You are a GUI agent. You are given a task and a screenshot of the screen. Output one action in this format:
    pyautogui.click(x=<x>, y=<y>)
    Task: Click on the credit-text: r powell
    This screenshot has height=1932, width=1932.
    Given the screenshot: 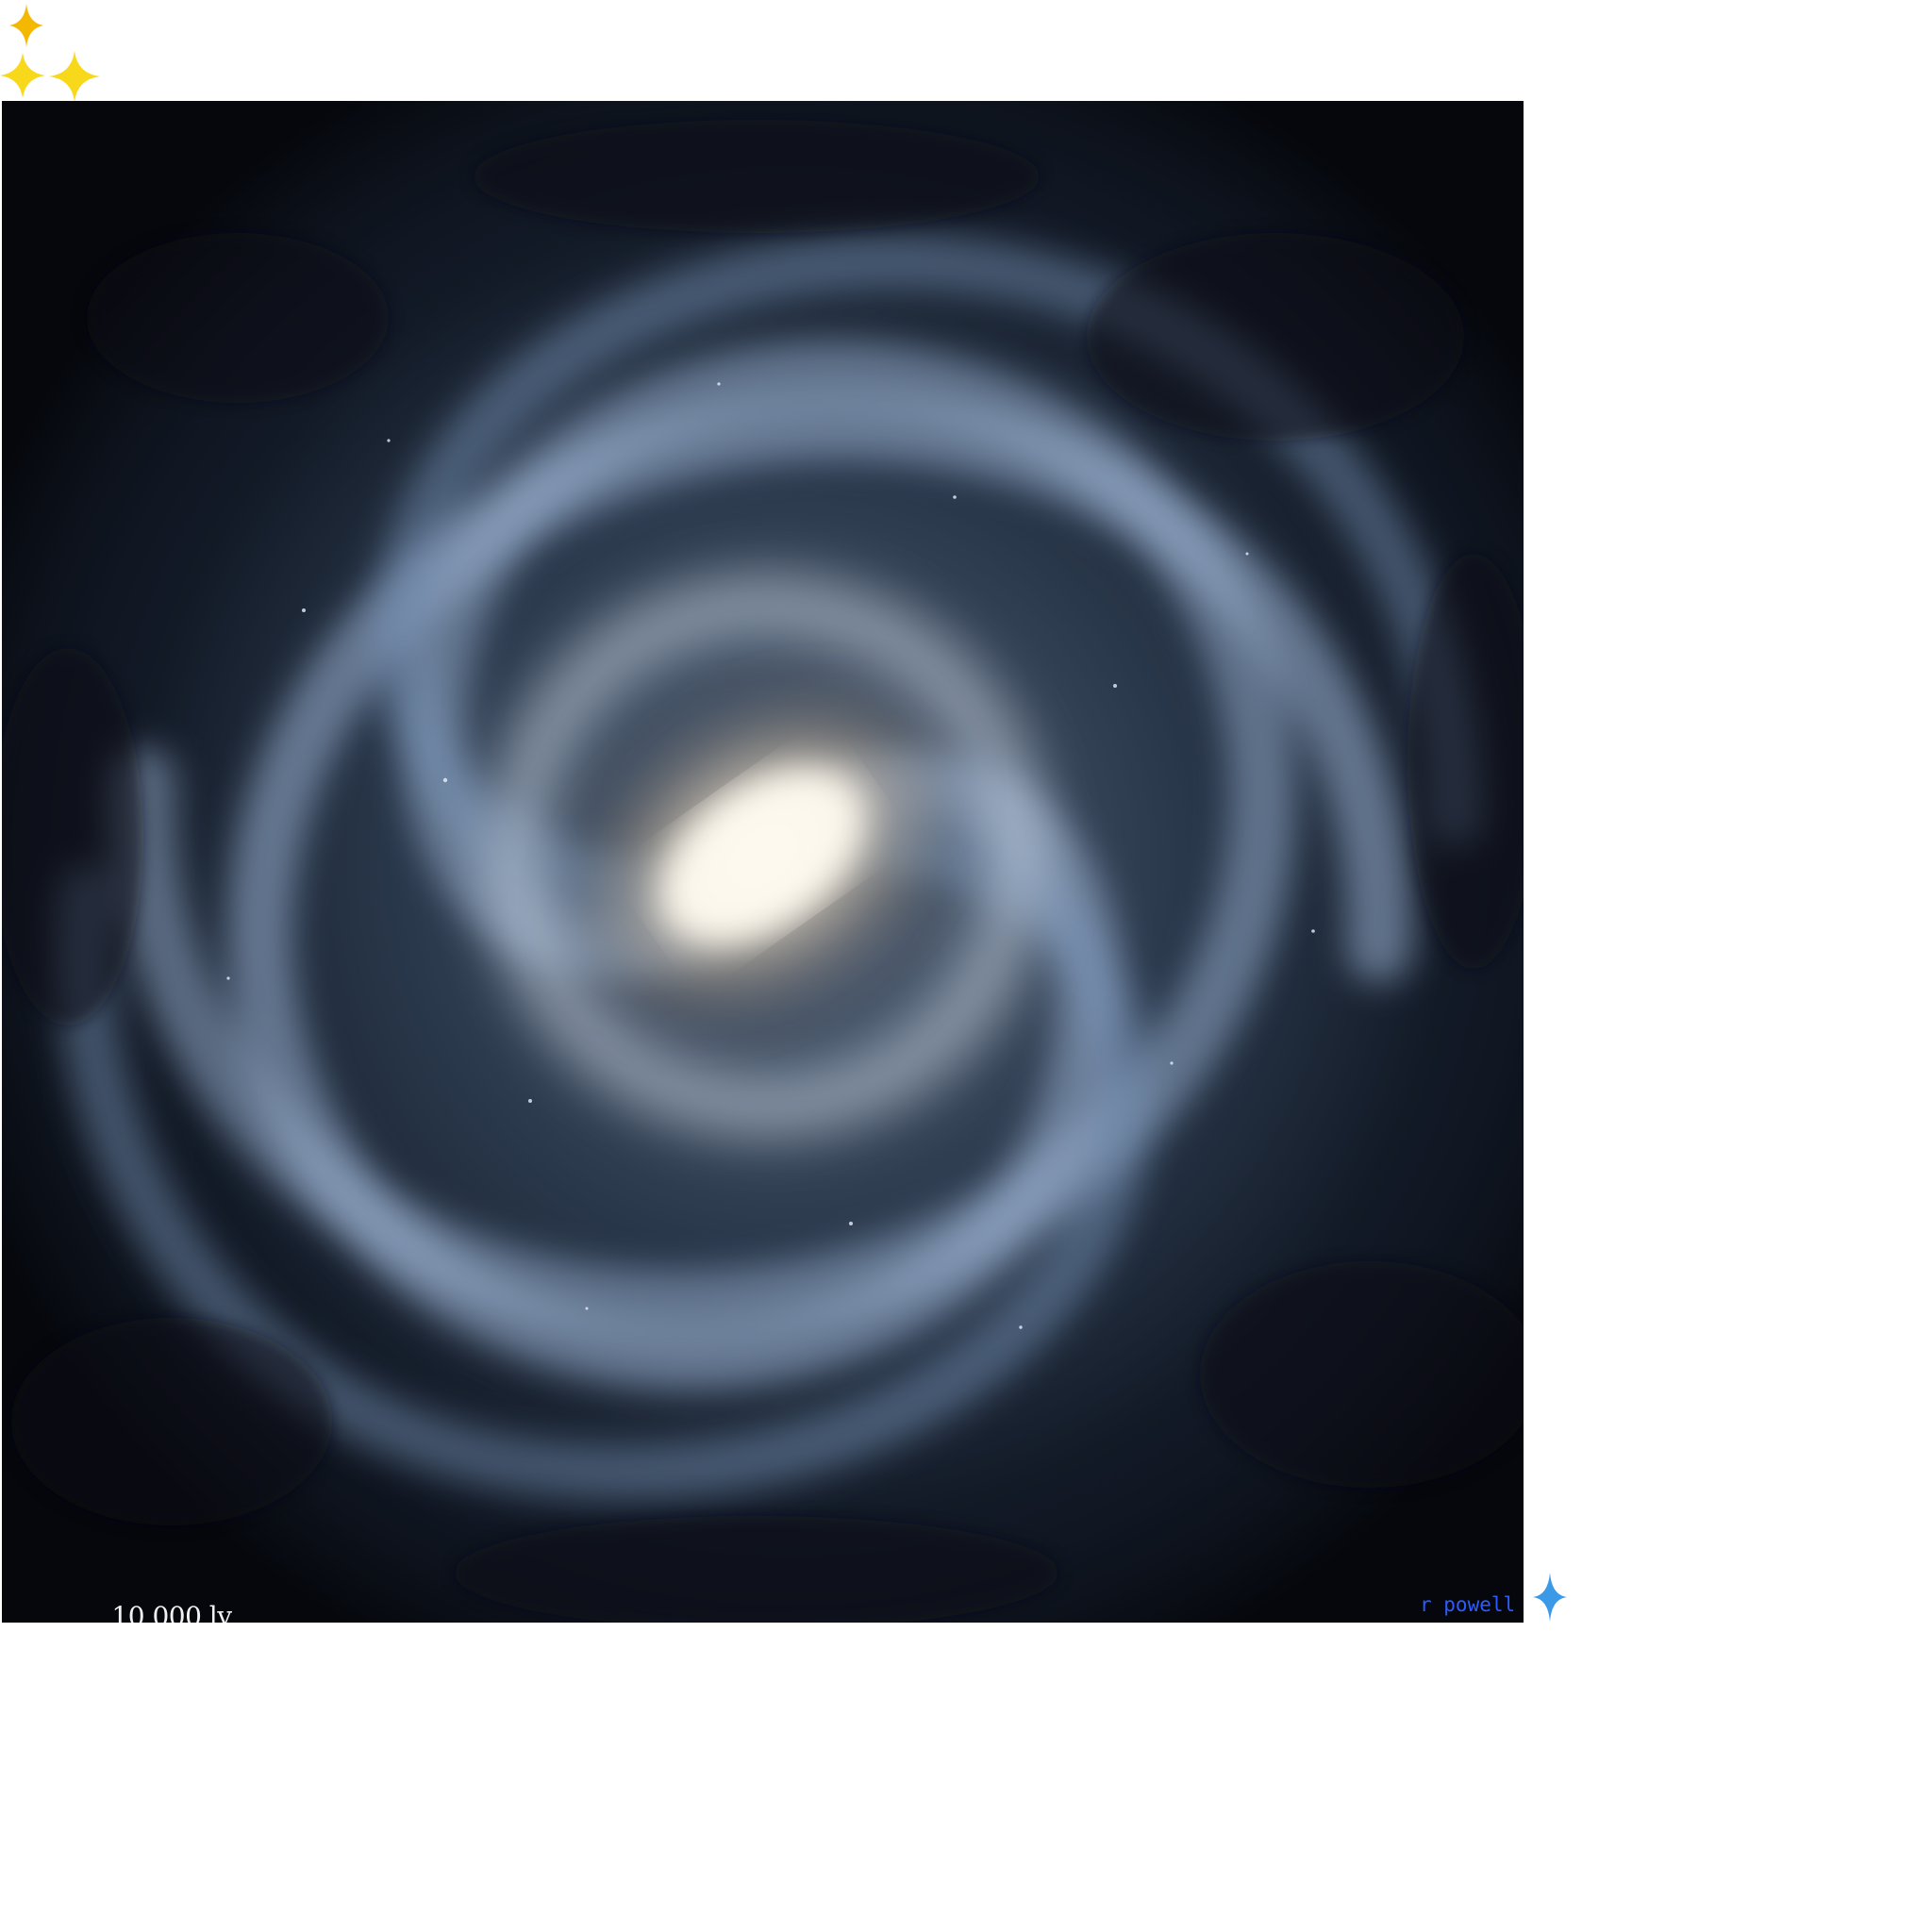 What is the action you would take?
    pyautogui.click(x=1468, y=1604)
    